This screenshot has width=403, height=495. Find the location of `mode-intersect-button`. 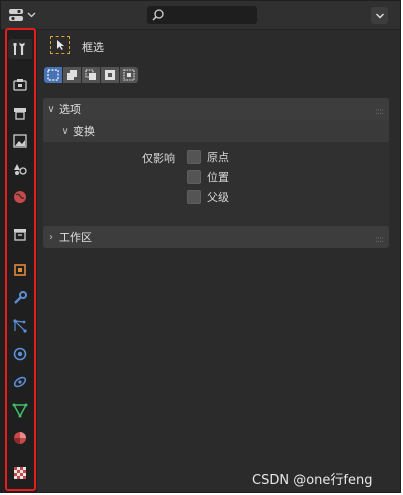

mode-intersect-button is located at coordinates (129, 75).